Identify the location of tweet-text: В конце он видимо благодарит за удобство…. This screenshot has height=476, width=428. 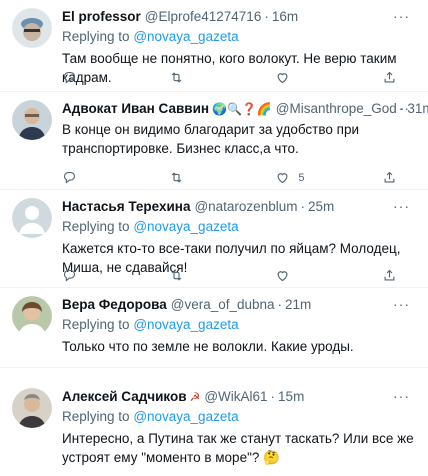
(211, 139).